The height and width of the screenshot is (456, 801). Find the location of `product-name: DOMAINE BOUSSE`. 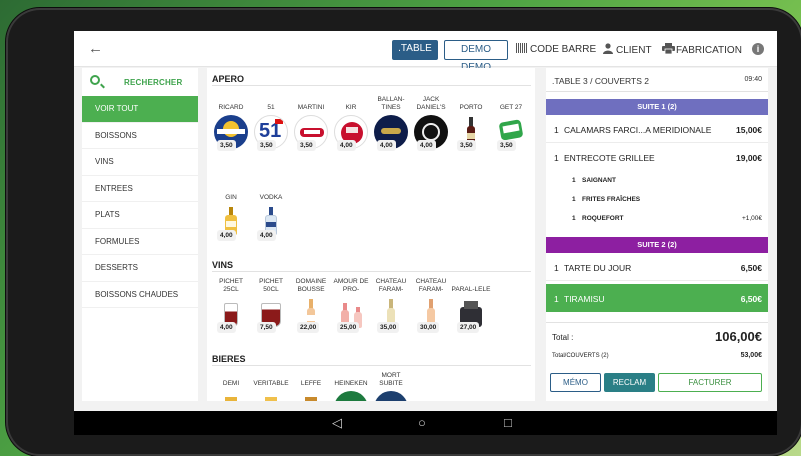

product-name: DOMAINE BOUSSE is located at coordinates (311, 285).